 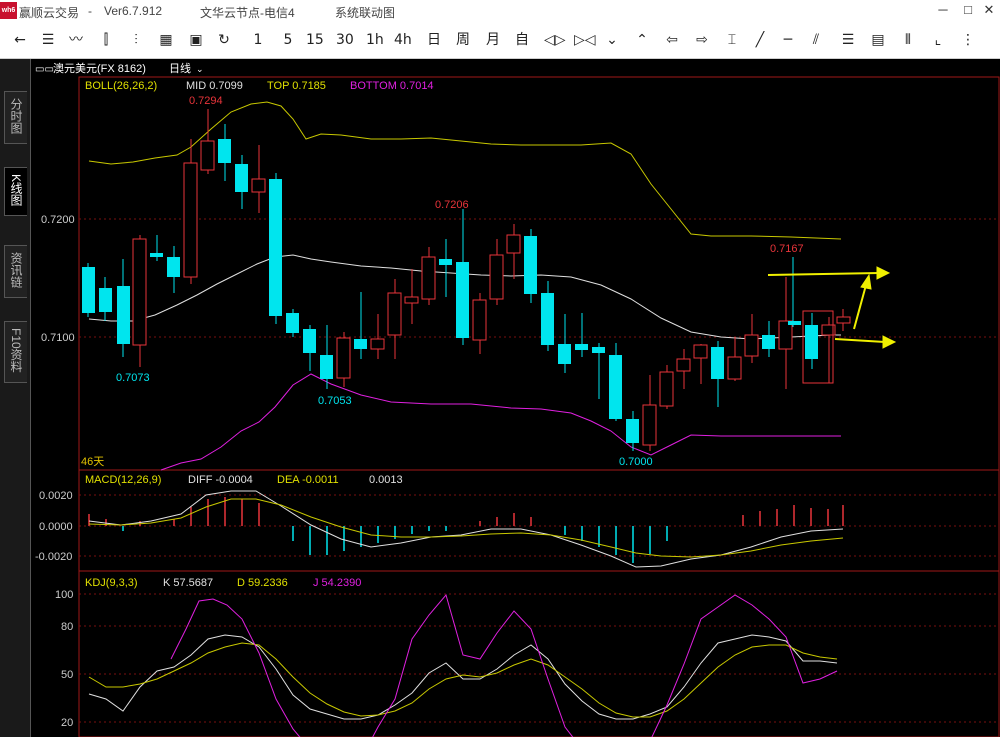 I want to click on volume-icon: ⌞, so click(x=938, y=40).